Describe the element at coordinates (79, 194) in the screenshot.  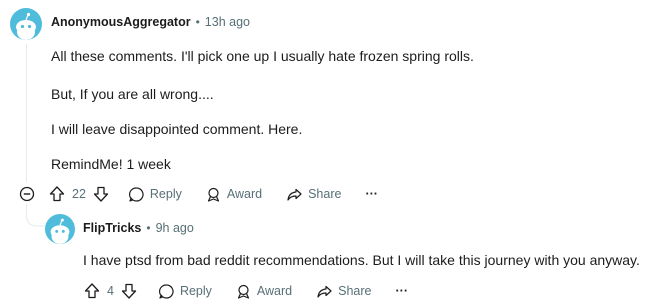
I see `vote-count: 22` at that location.